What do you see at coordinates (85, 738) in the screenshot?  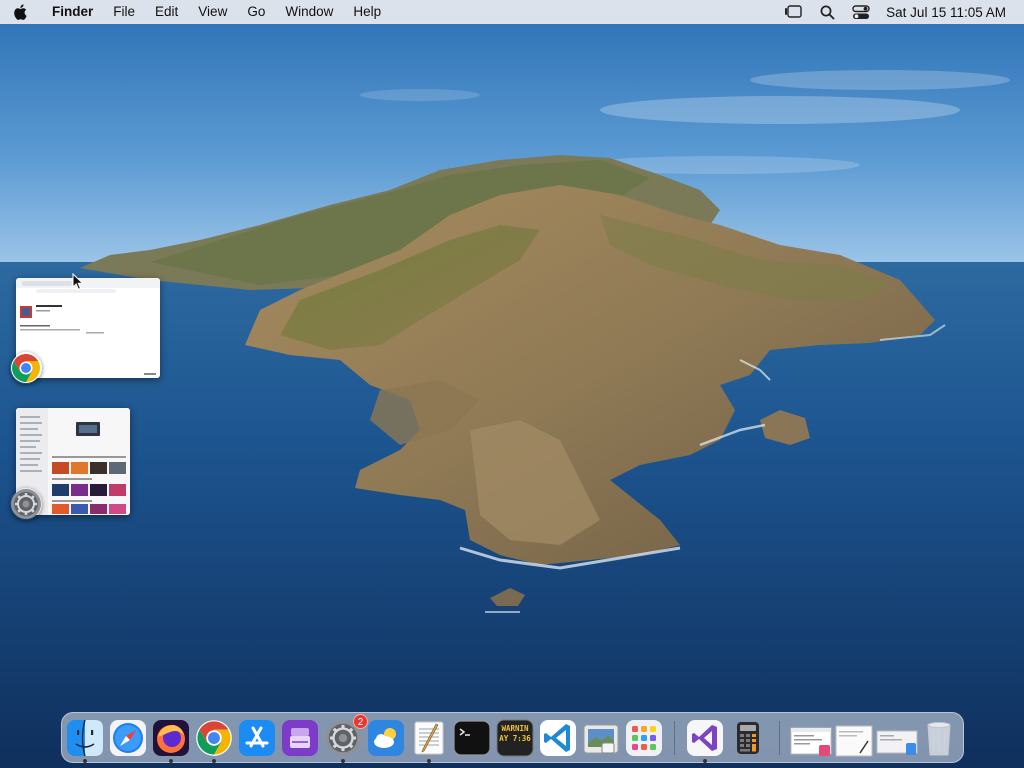 I see `finder-icon` at bounding box center [85, 738].